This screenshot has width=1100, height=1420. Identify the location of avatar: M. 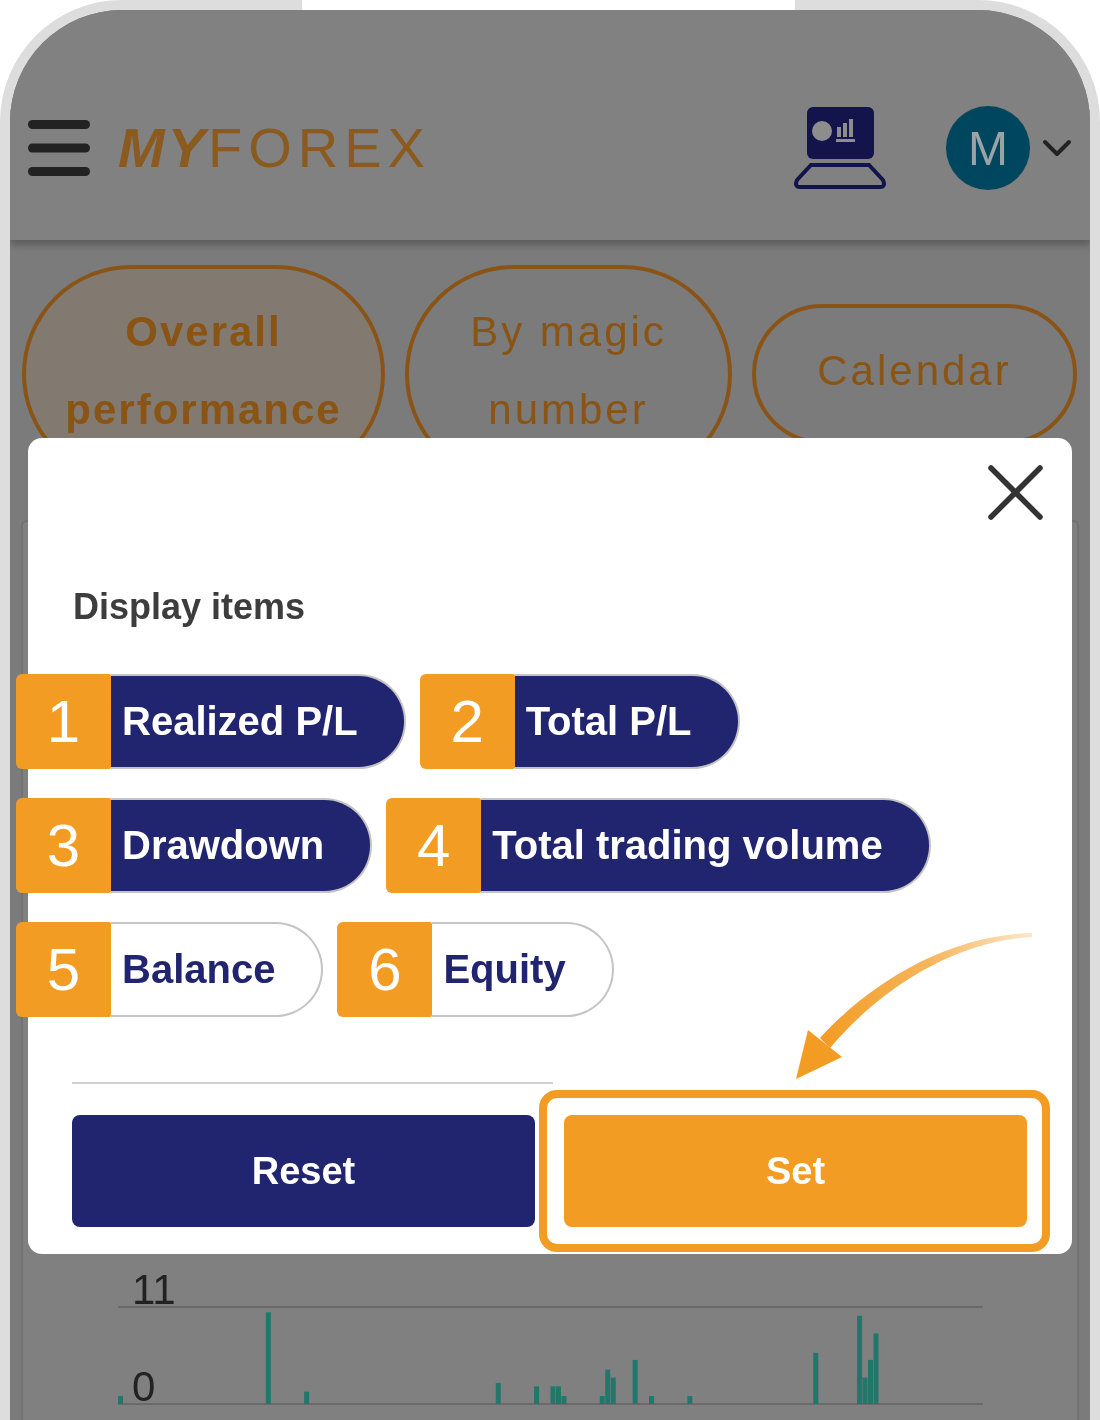
(988, 148).